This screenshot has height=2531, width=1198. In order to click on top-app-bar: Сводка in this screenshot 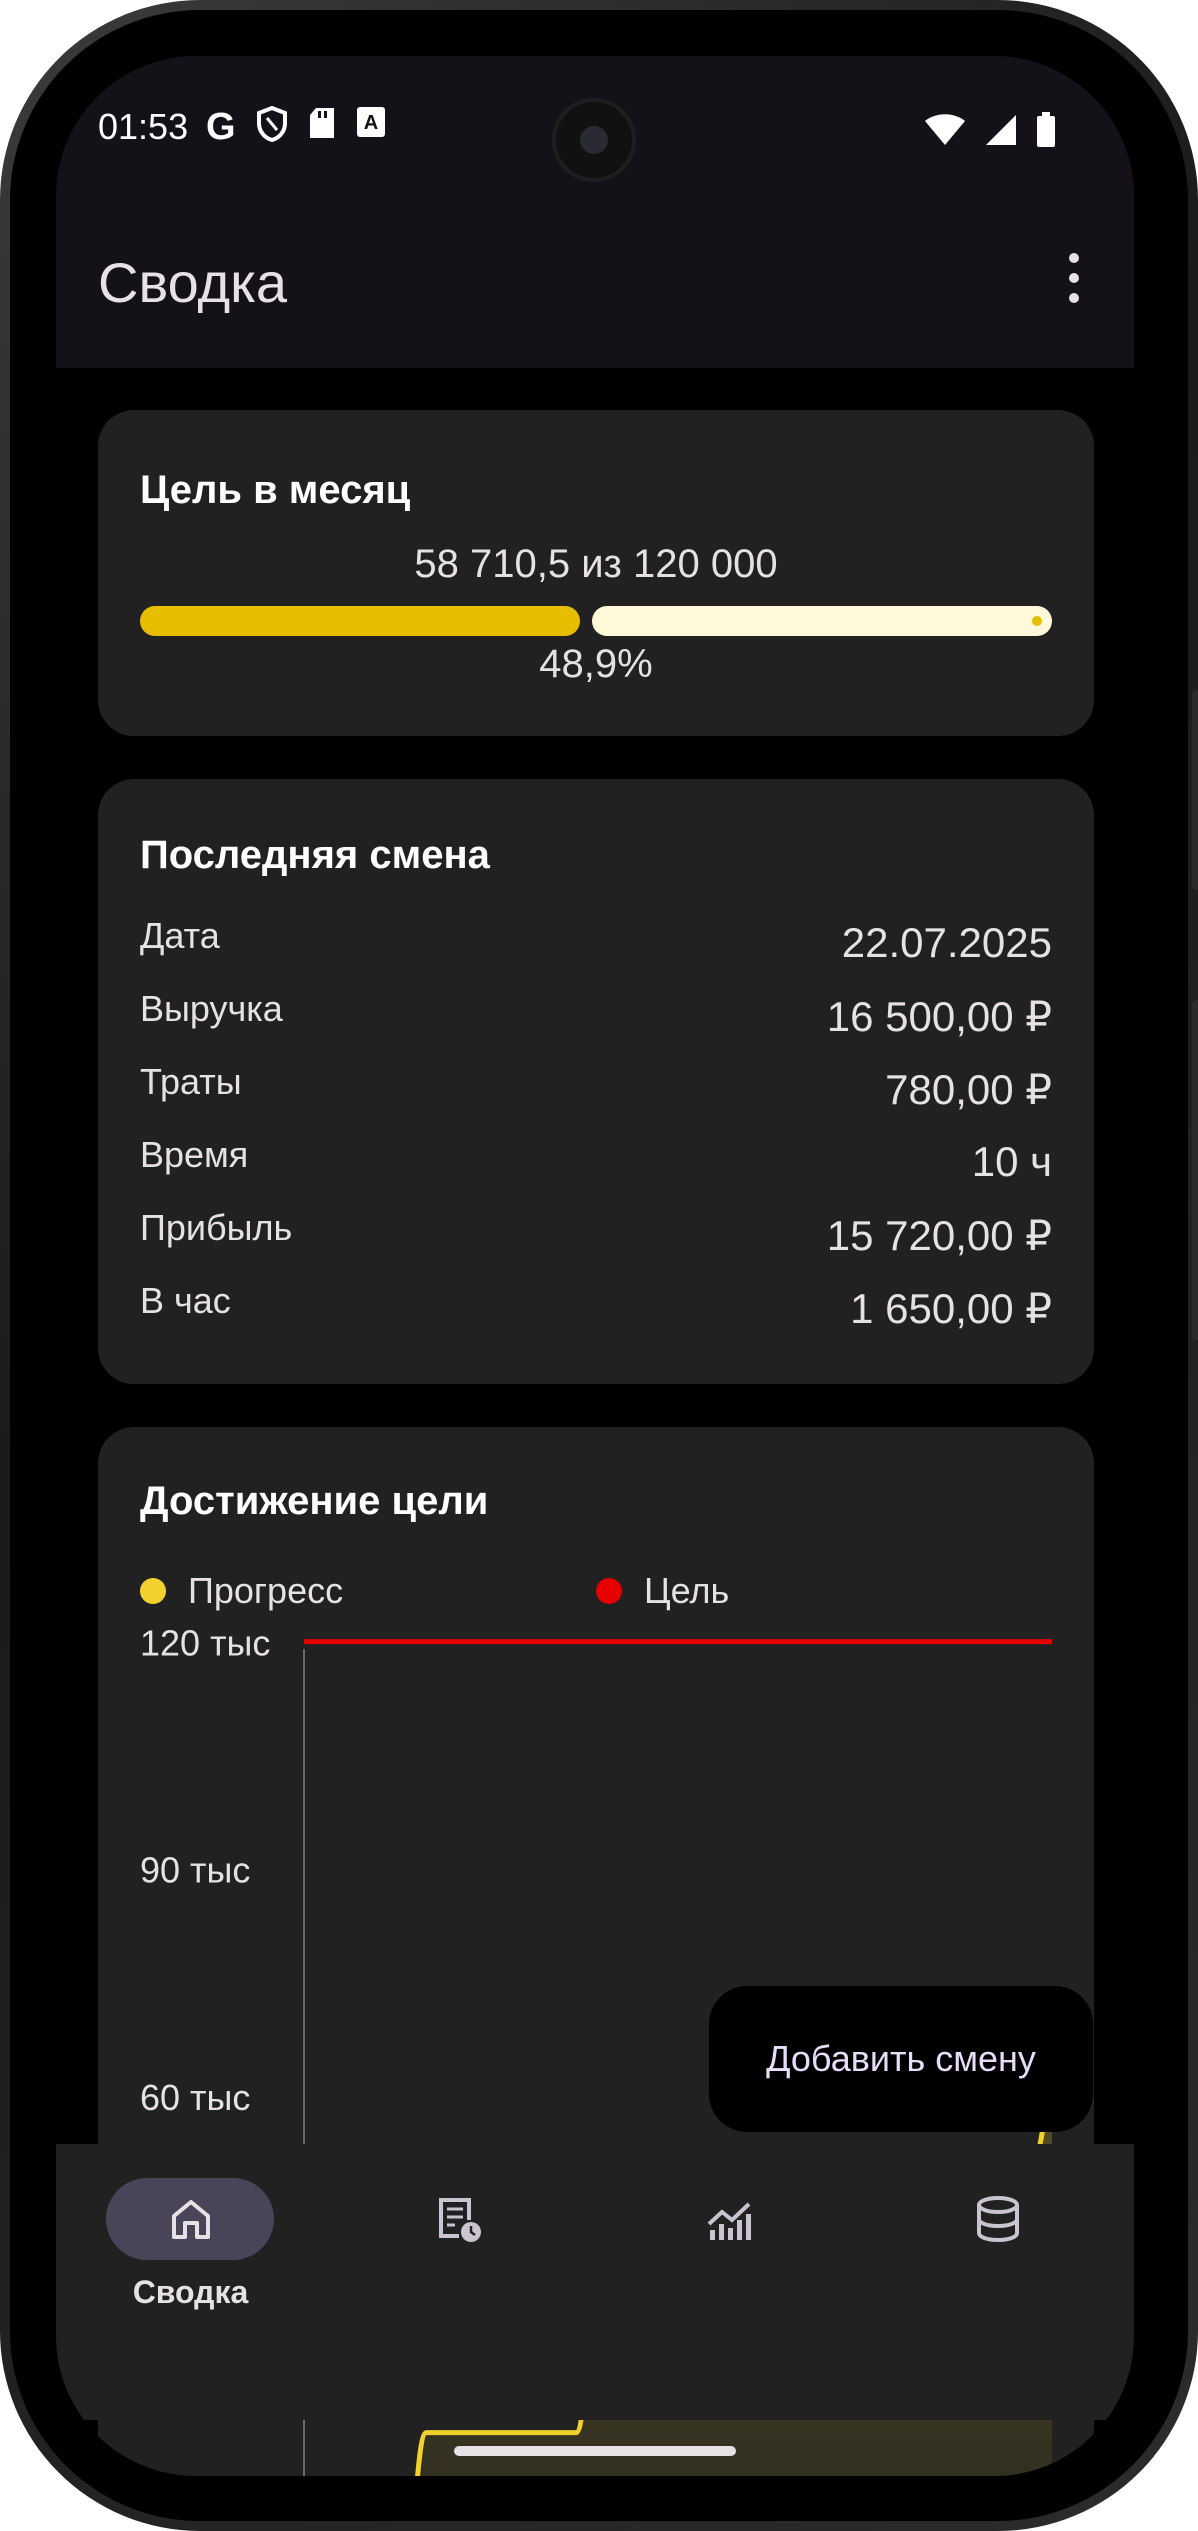, I will do `click(595, 277)`.